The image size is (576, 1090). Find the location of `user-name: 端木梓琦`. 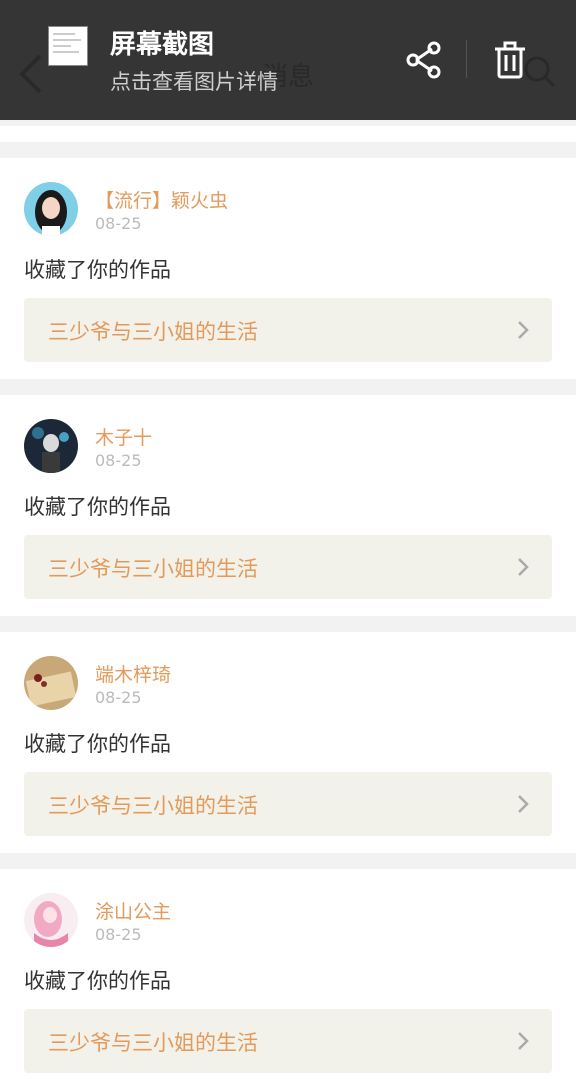

user-name: 端木梓琦 is located at coordinates (133, 673).